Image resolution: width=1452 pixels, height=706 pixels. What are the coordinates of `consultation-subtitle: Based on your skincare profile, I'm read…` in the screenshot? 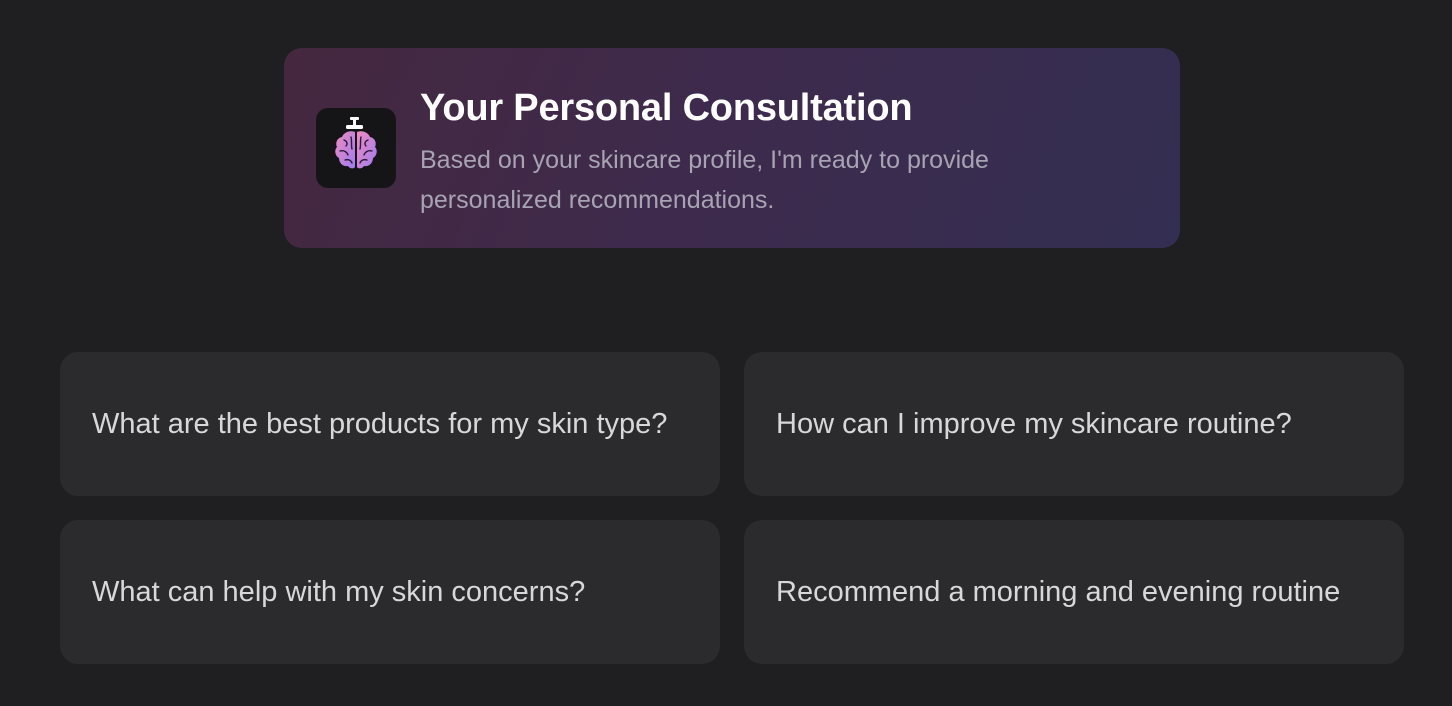 It's located at (704, 180).